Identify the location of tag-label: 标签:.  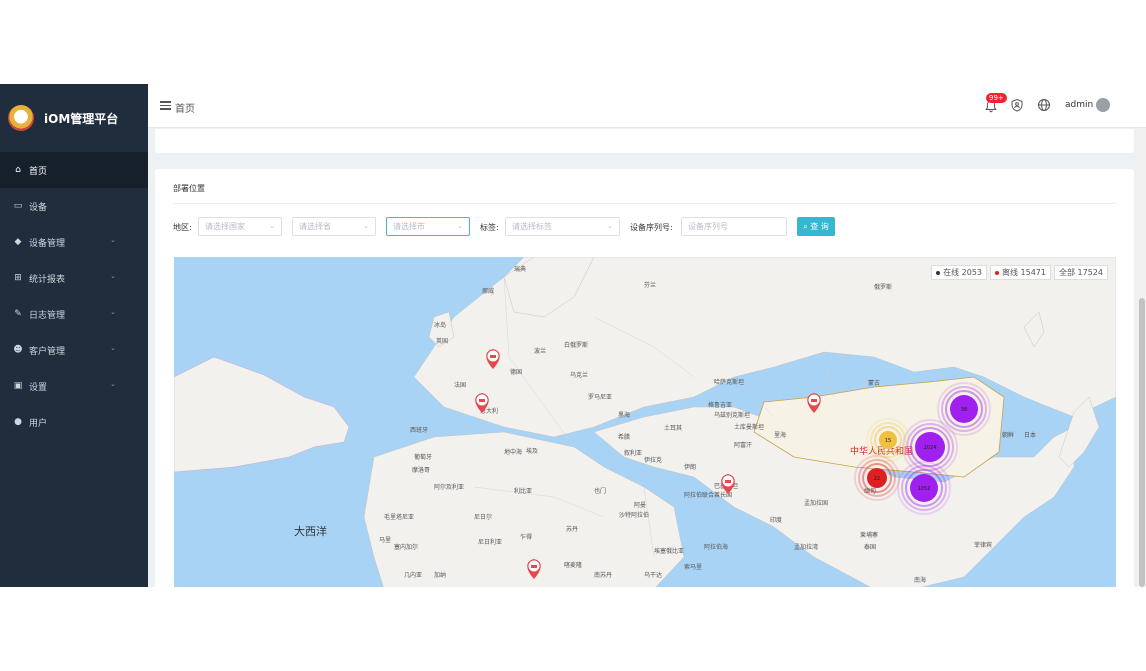
(489, 227).